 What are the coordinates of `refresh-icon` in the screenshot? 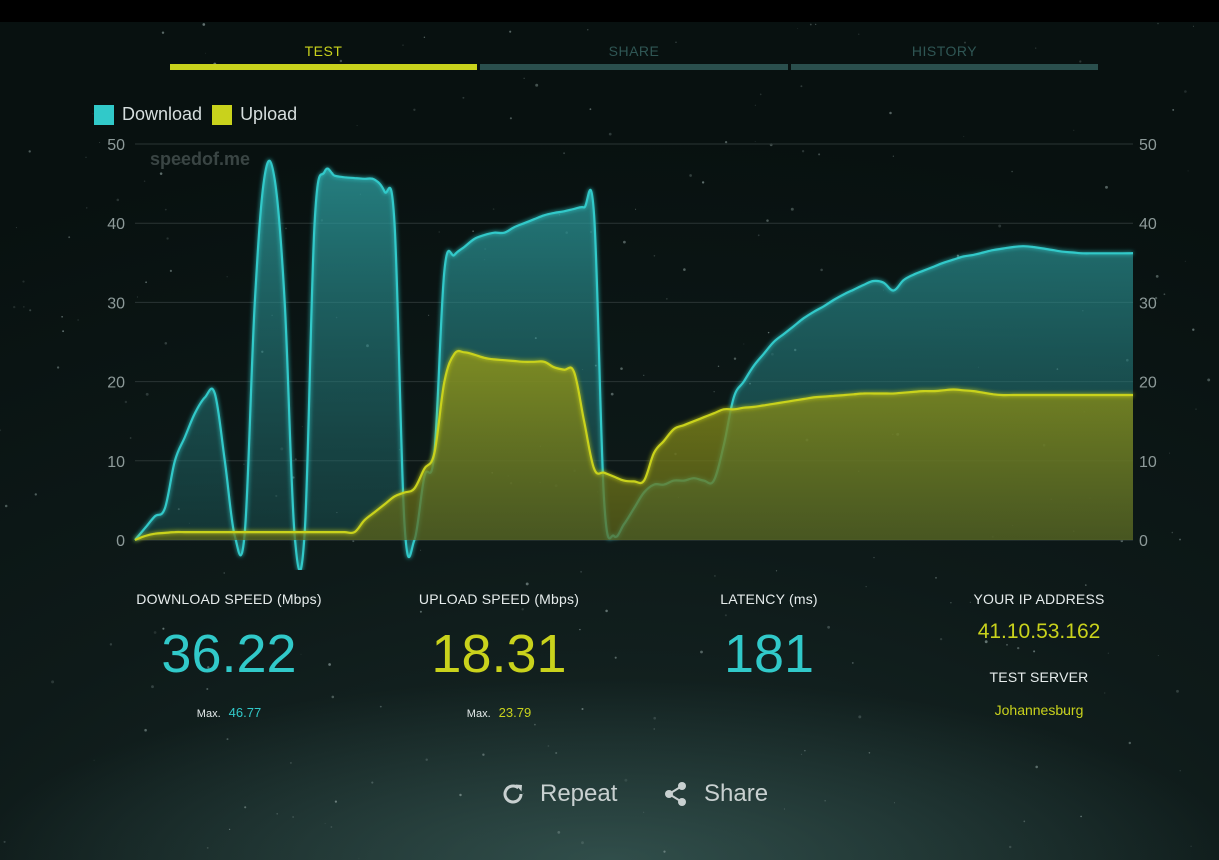 It's located at (513, 794).